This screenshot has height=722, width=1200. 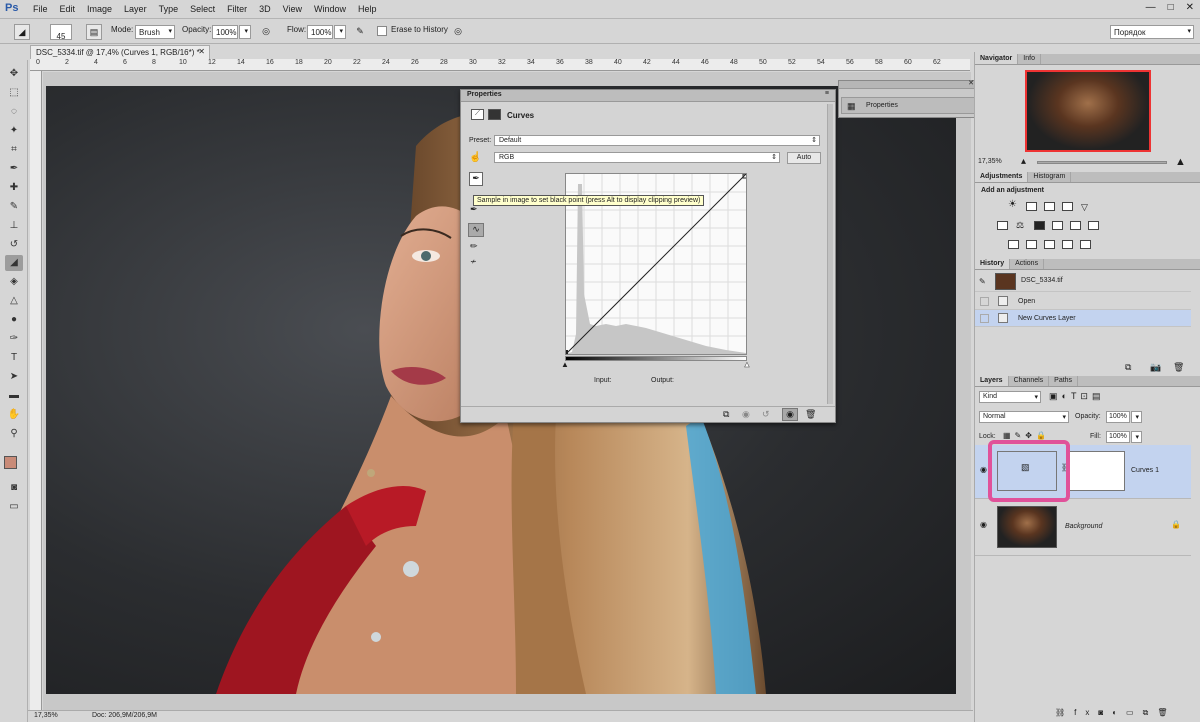 I want to click on brush-size-field: 45, so click(x=61, y=32).